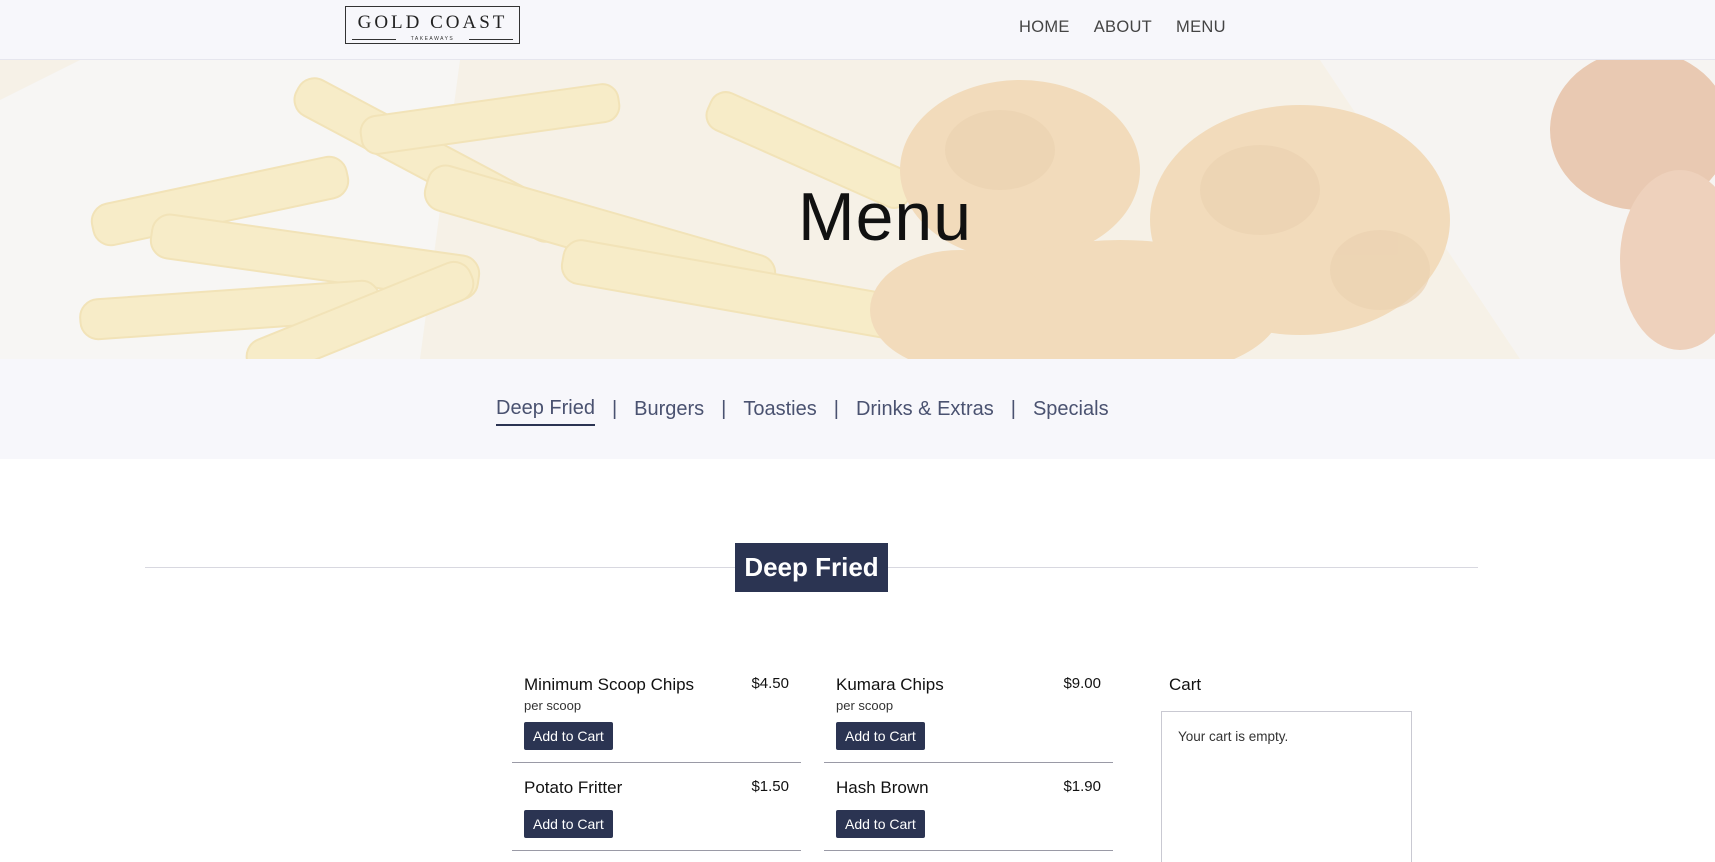 This screenshot has height=862, width=1715. What do you see at coordinates (968, 719) in the screenshot?
I see `menu-item: Kumara Chips $9.00 per scoop Add to Cart` at bounding box center [968, 719].